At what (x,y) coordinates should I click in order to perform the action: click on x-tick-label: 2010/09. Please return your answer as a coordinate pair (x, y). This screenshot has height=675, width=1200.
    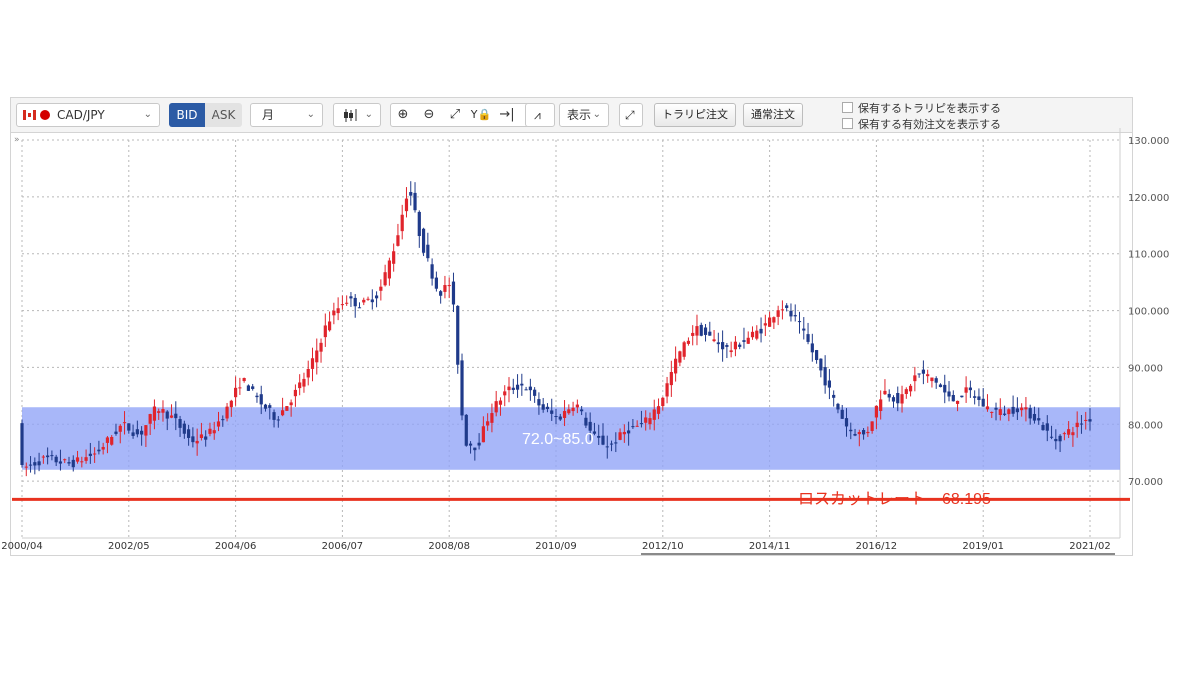
    Looking at the image, I should click on (556, 546).